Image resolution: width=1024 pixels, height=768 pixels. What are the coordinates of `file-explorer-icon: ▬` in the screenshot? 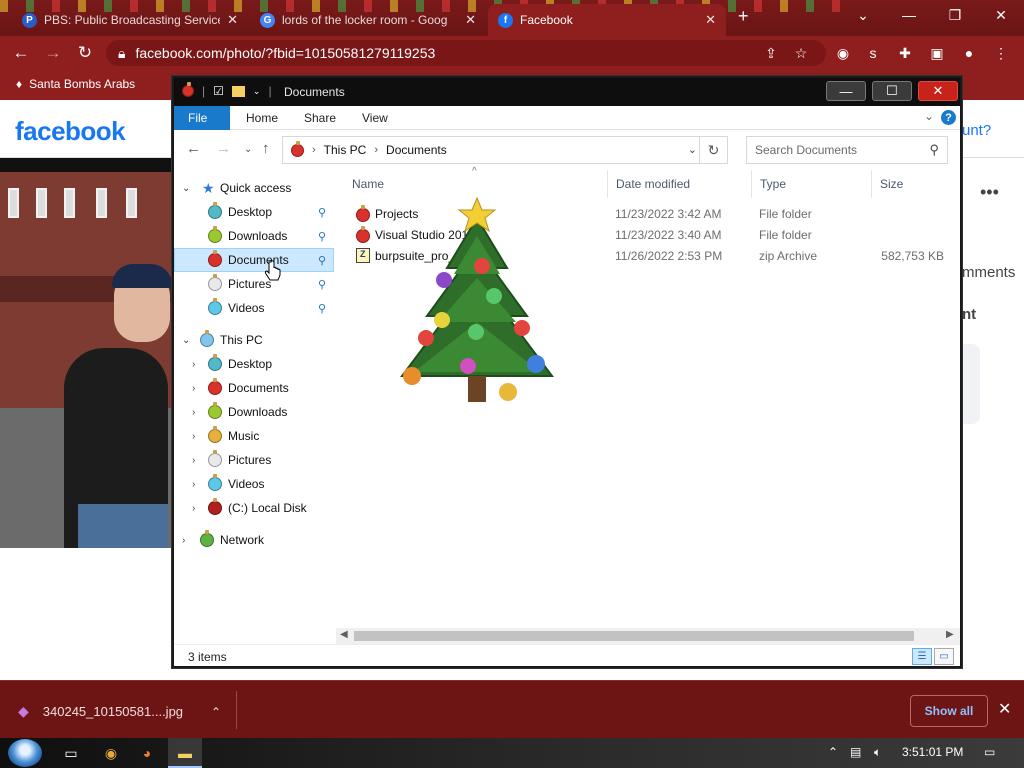 It's located at (185, 753).